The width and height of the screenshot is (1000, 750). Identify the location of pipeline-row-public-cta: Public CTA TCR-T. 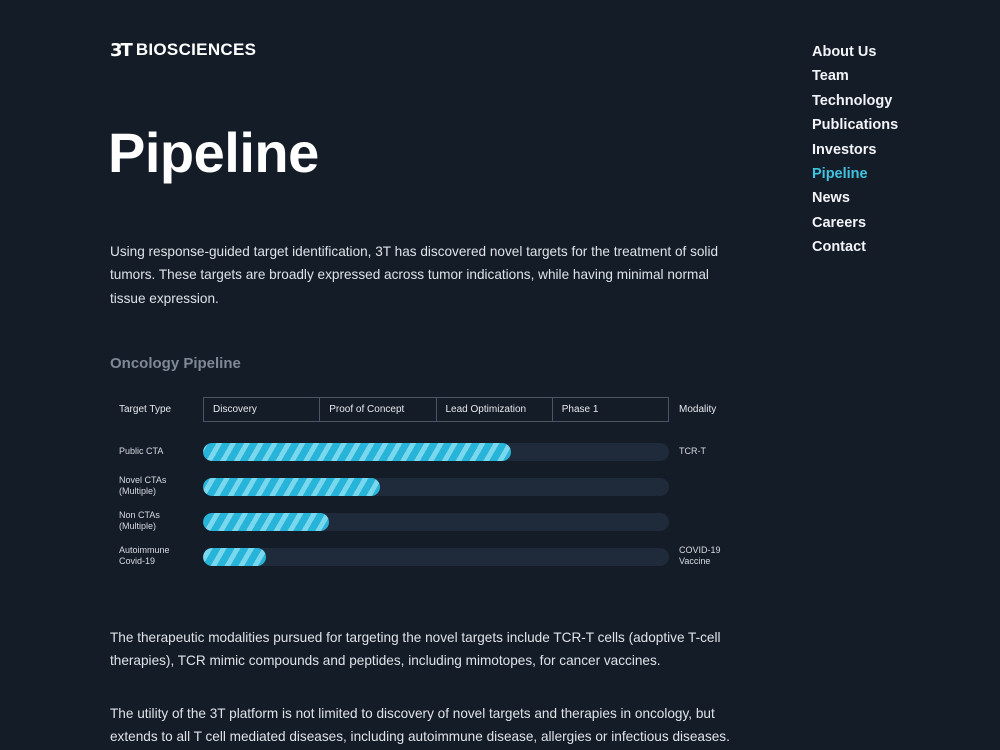
(430, 457).